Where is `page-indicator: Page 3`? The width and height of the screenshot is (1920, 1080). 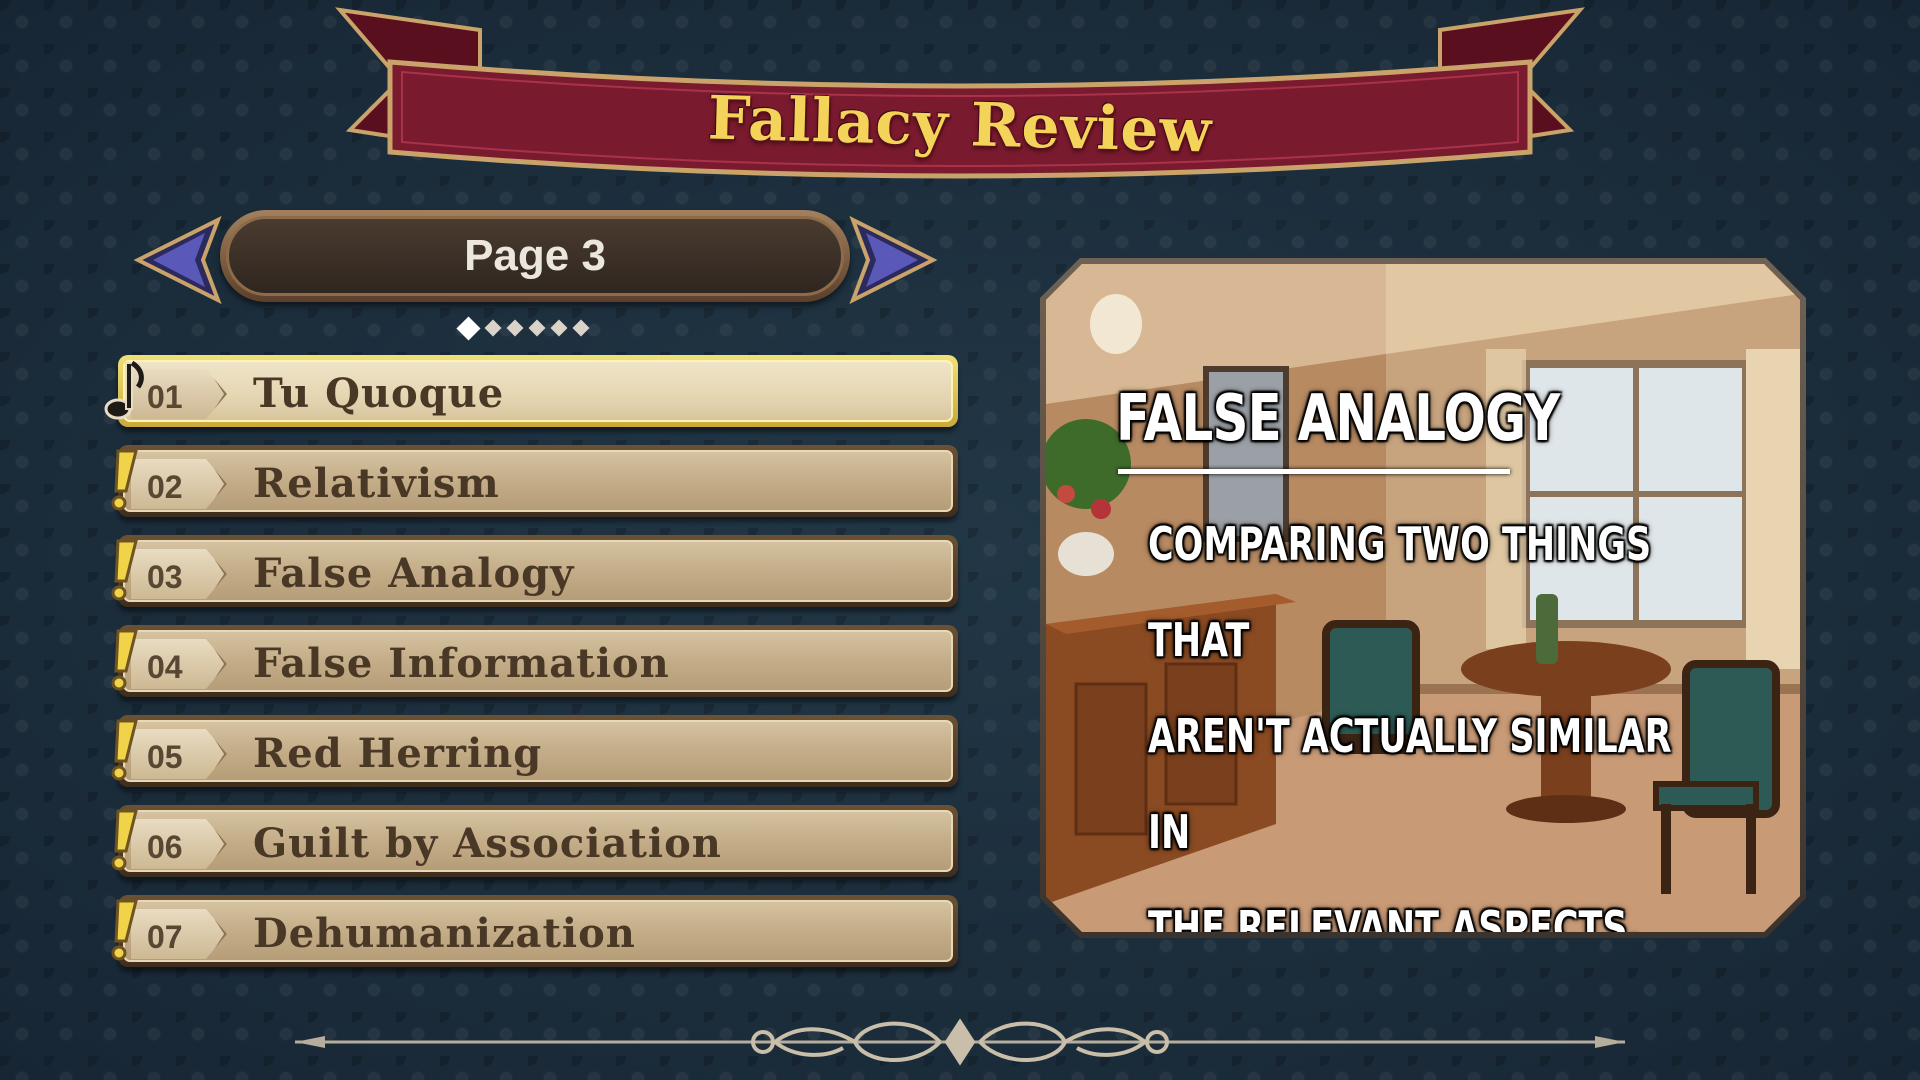
page-indicator: Page 3 is located at coordinates (535, 256).